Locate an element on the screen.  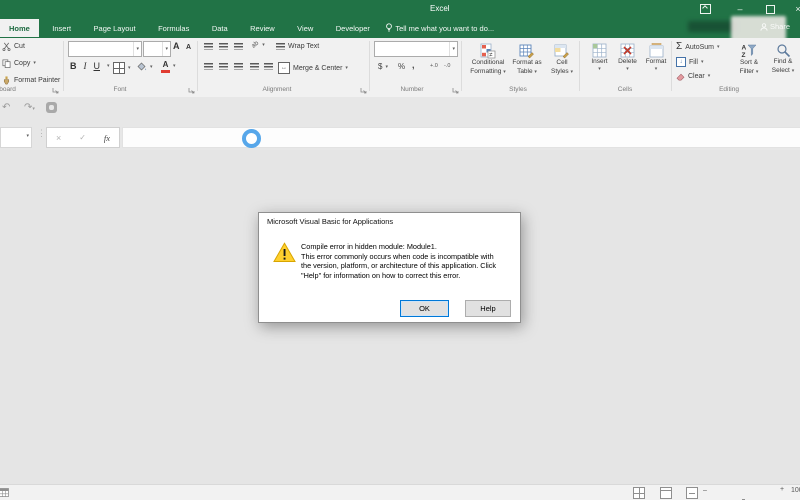
ribbon-display-options-button is located at coordinates (705, 9).